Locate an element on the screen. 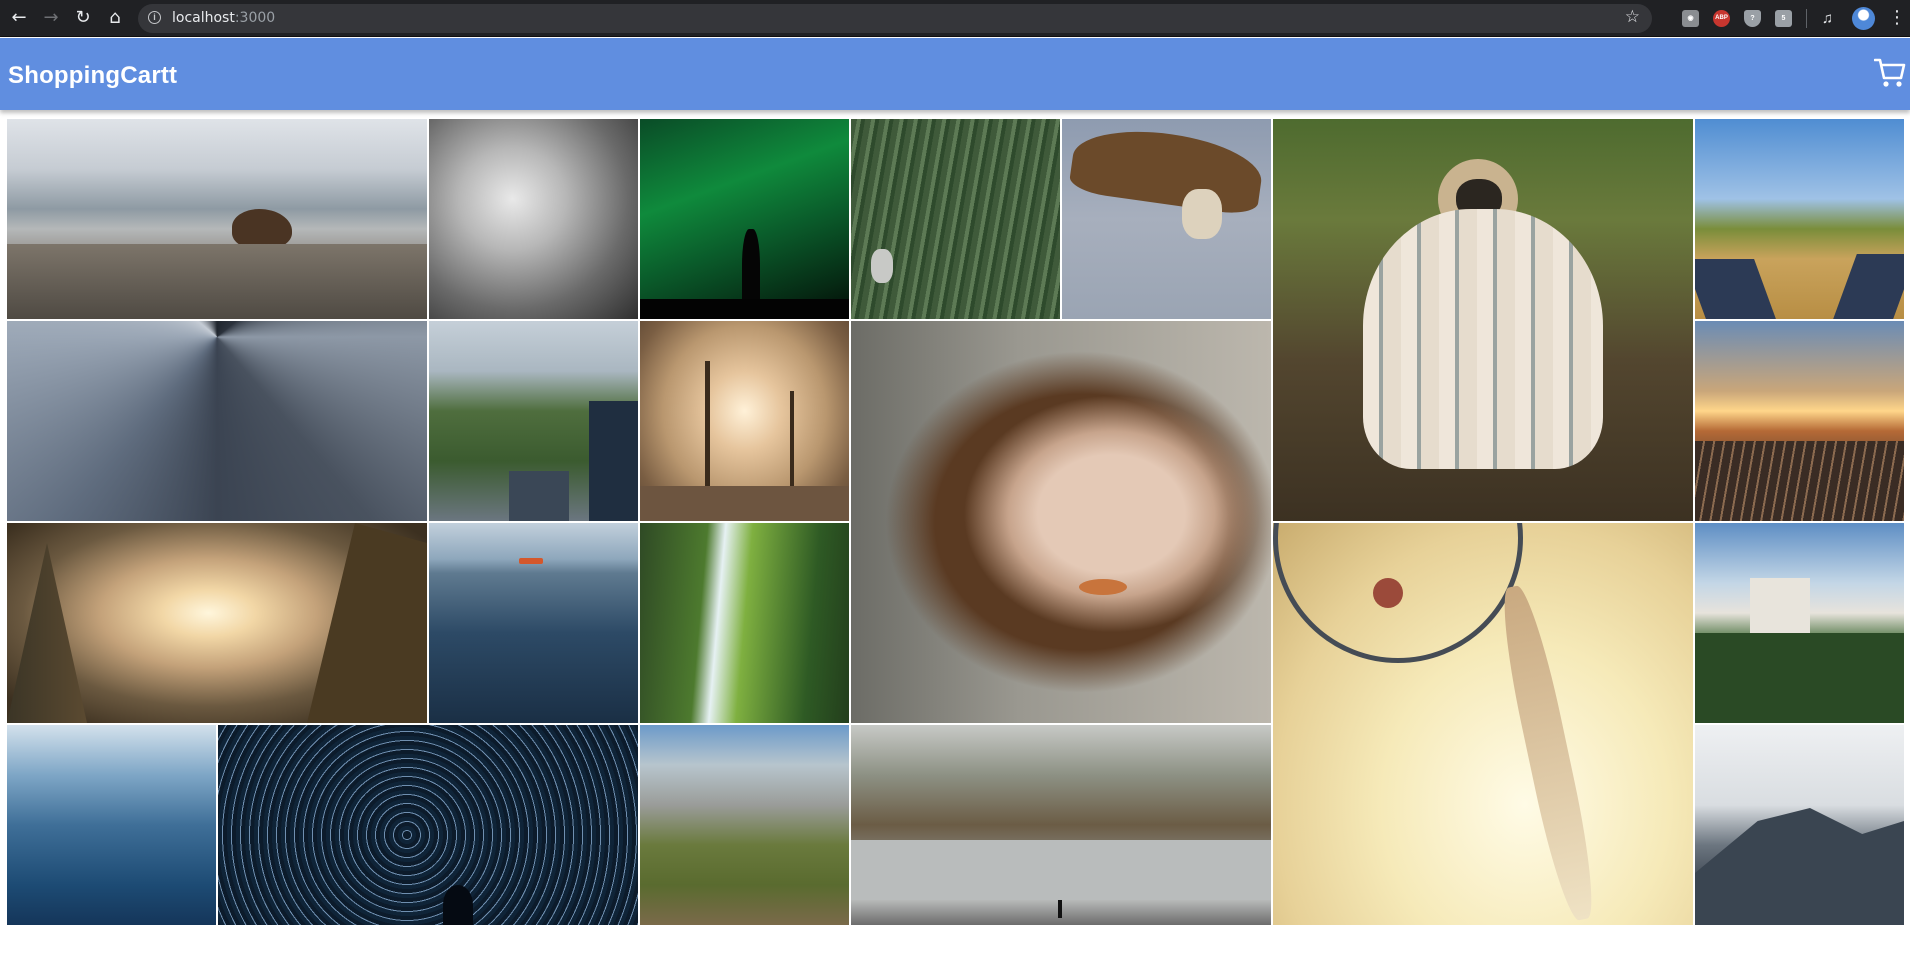  url-host: localhost is located at coordinates (203, 18).